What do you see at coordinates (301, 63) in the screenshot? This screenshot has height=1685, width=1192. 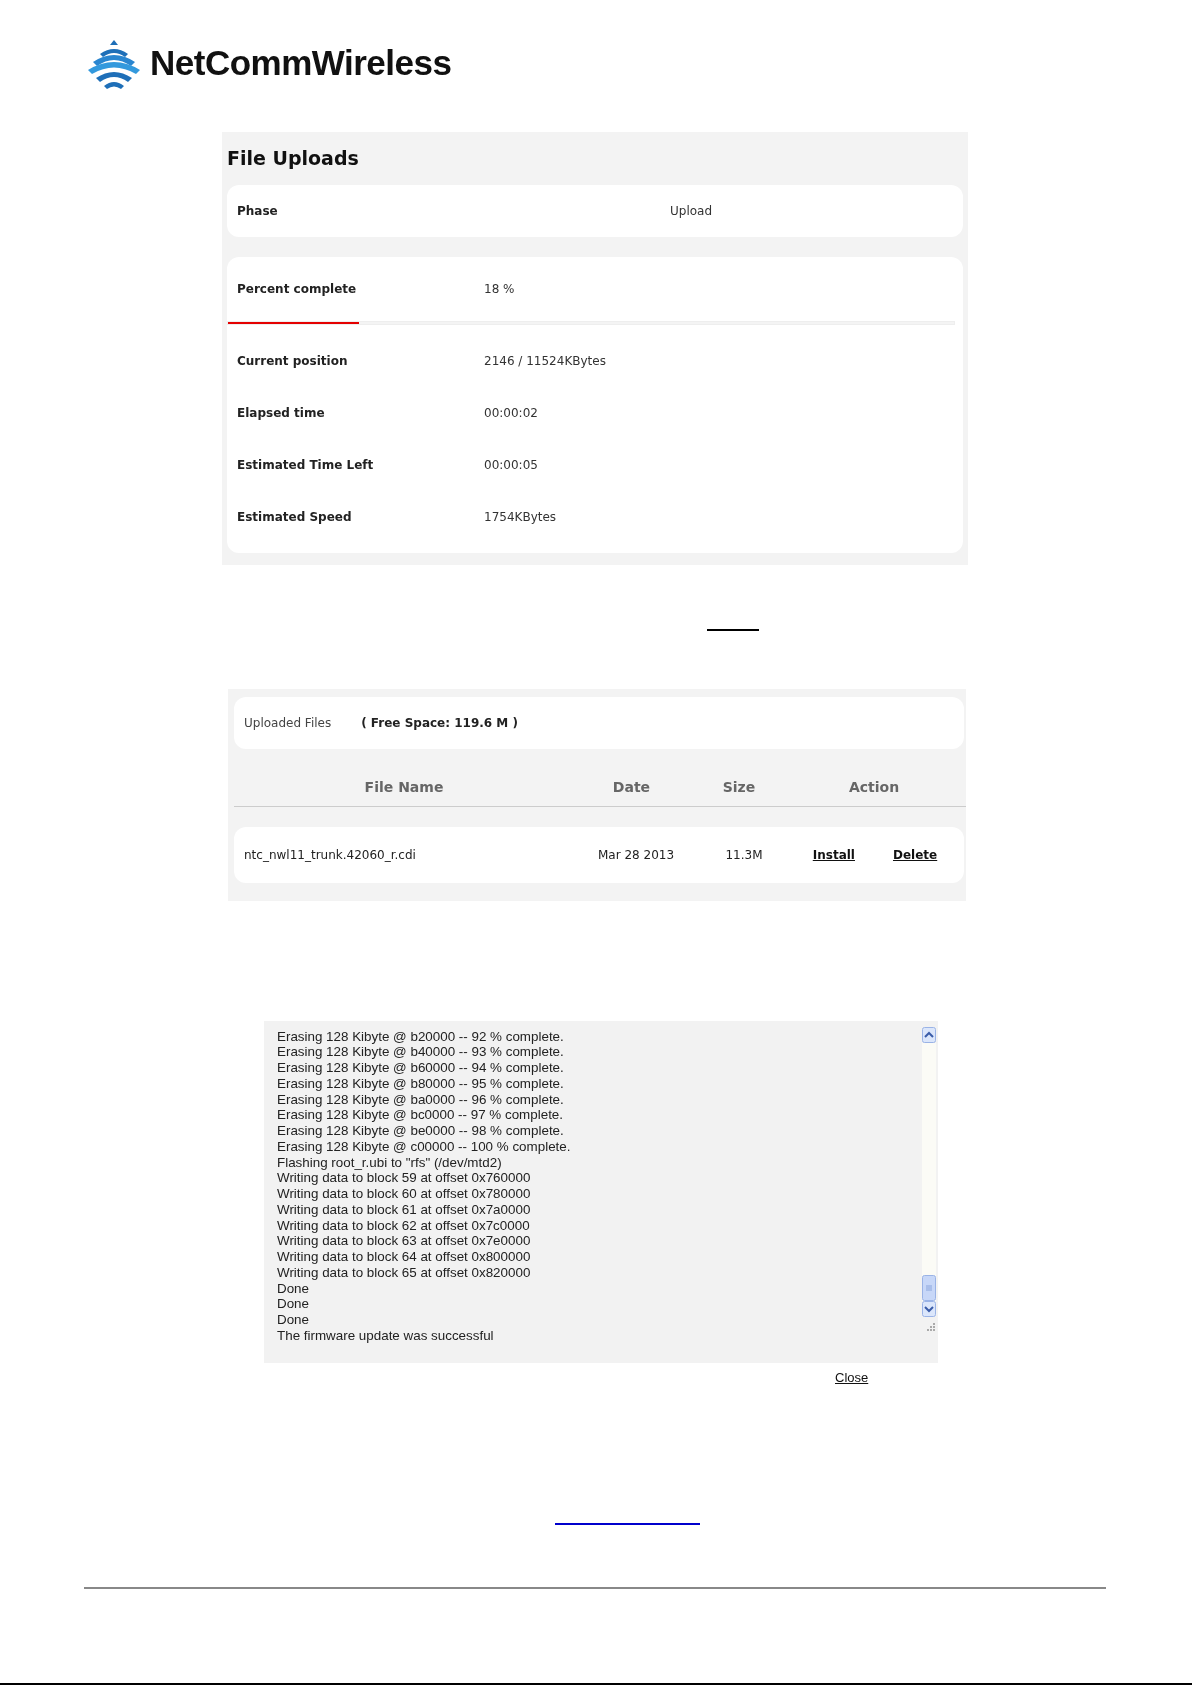 I see `logo-text: NetCommWireless` at bounding box center [301, 63].